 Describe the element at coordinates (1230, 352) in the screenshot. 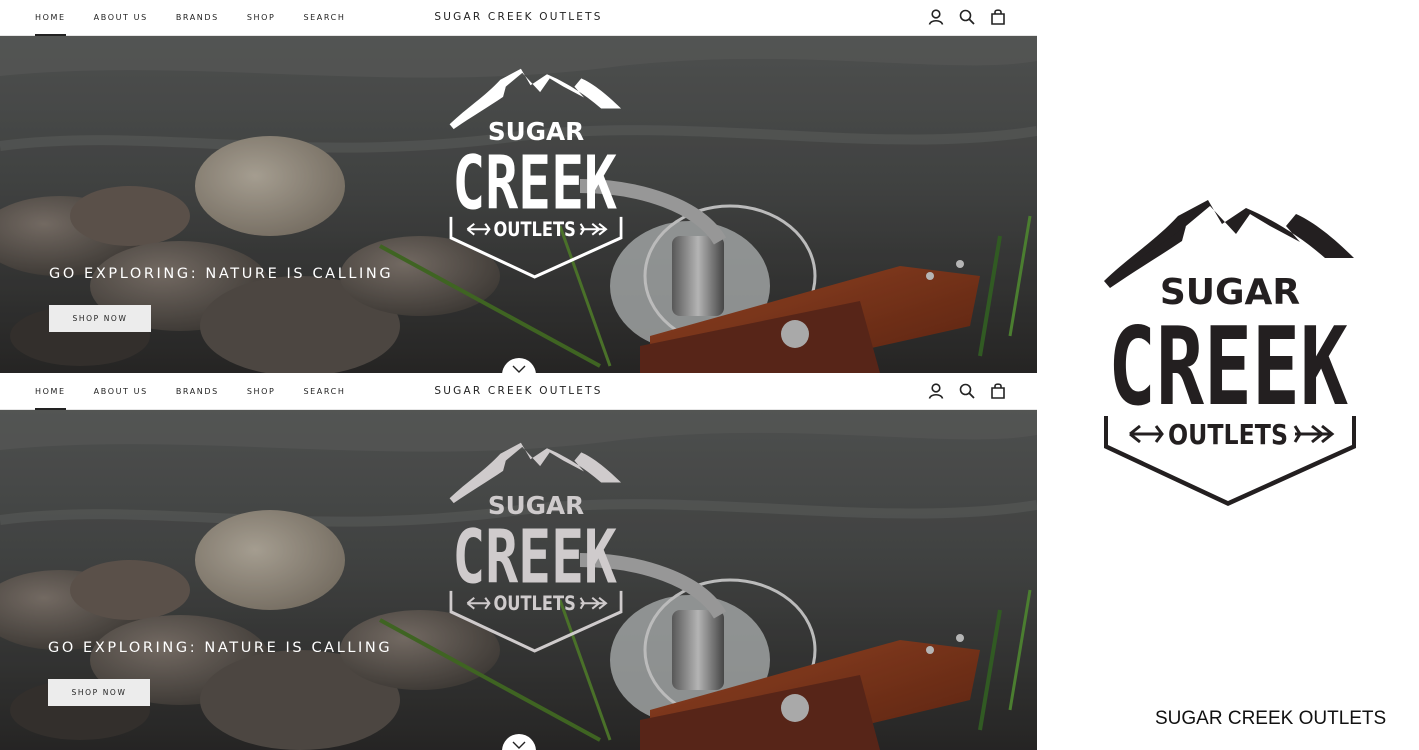

I see `brand-logo-mark` at that location.